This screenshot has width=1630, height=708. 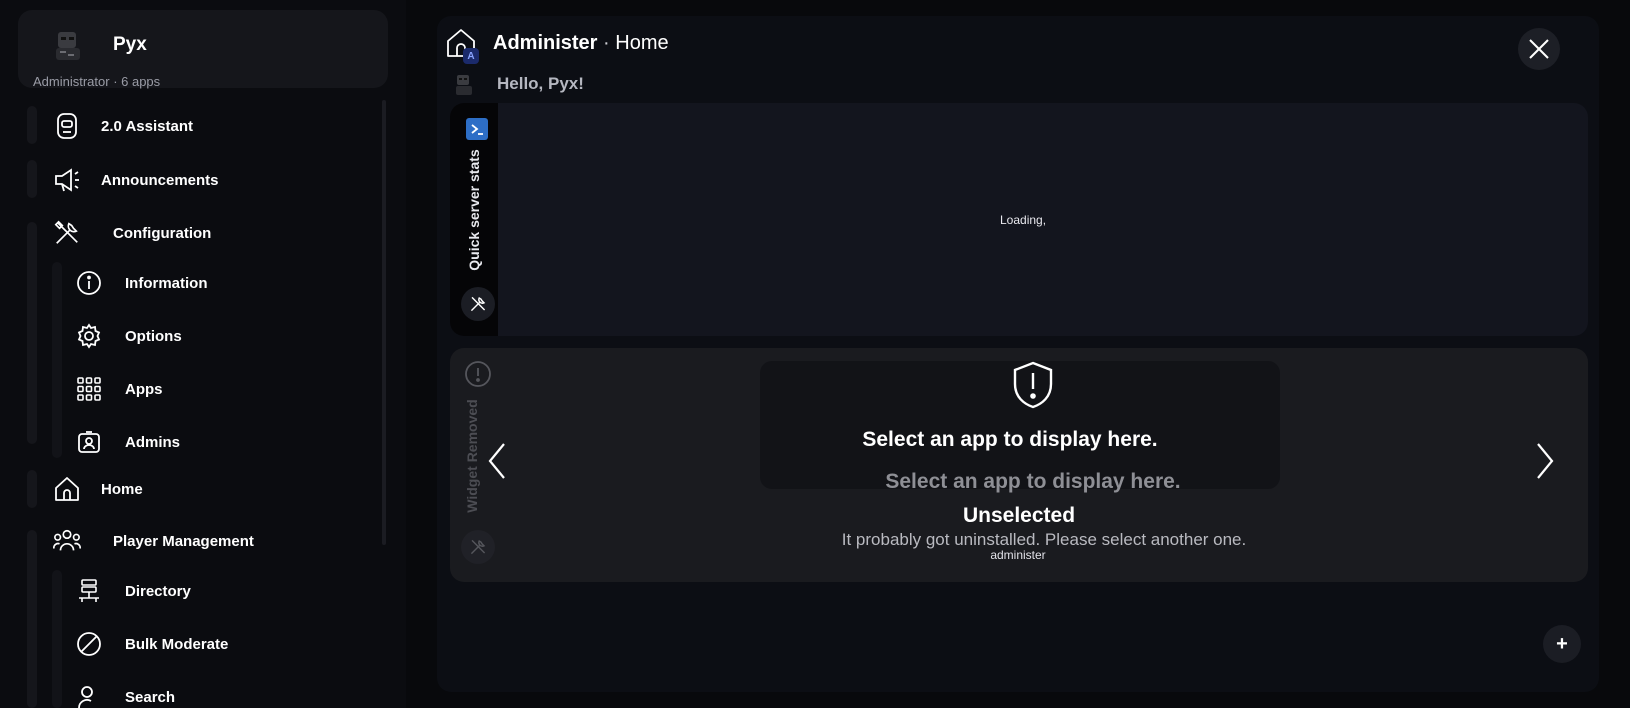 I want to click on sidebar-item-announcements: Announcements, so click(x=190, y=180).